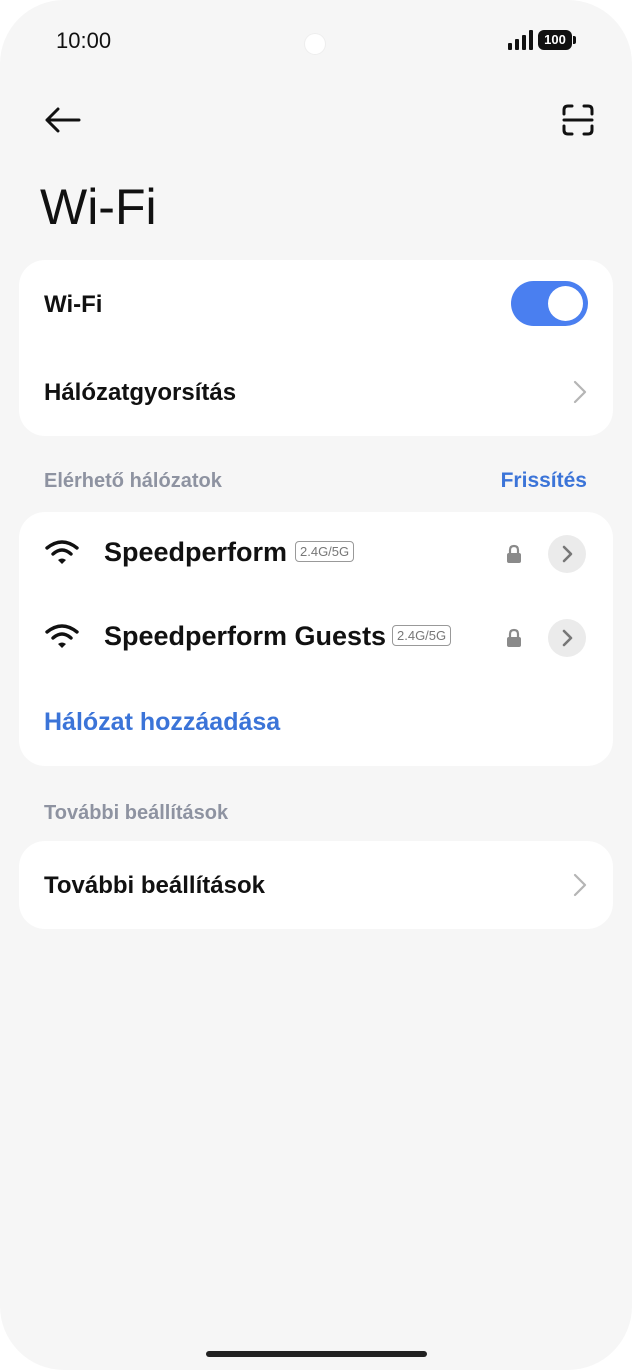  What do you see at coordinates (316, 1354) in the screenshot?
I see `home-indicator` at bounding box center [316, 1354].